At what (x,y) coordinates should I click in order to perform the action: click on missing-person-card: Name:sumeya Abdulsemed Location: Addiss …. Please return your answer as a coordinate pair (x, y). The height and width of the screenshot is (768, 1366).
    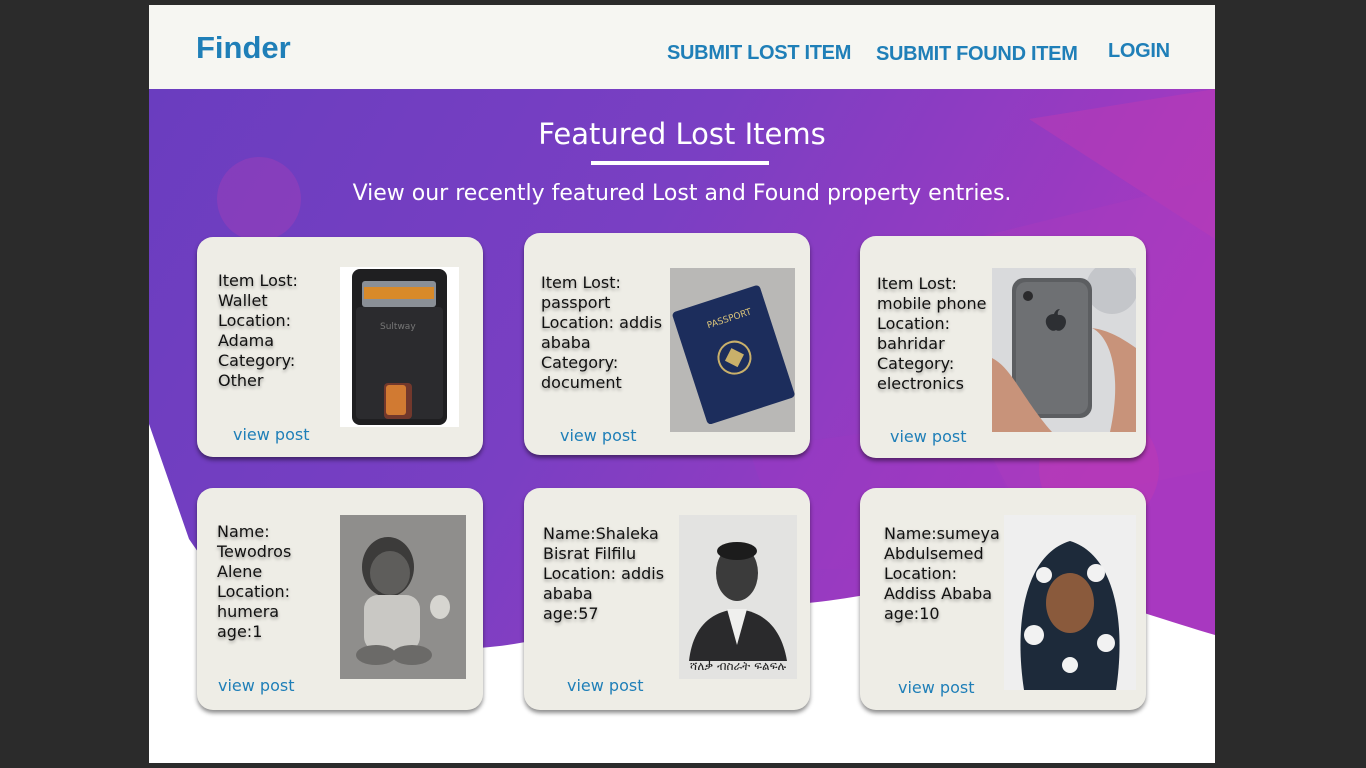
    Looking at the image, I should click on (1003, 599).